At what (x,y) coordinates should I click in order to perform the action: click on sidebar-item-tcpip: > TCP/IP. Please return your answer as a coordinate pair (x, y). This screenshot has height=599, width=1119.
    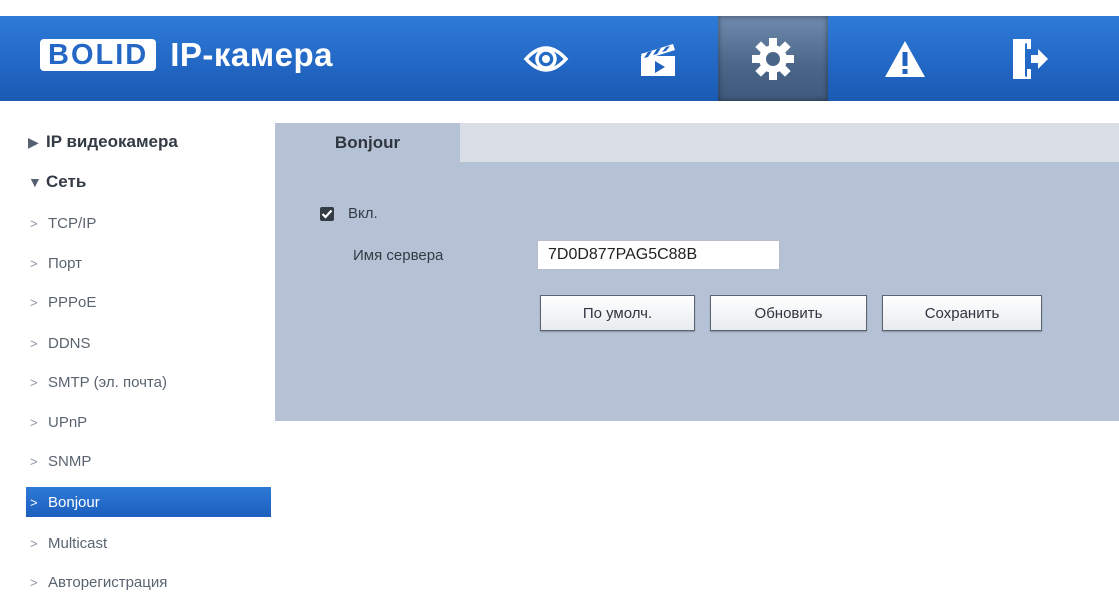
    Looking at the image, I should click on (150, 223).